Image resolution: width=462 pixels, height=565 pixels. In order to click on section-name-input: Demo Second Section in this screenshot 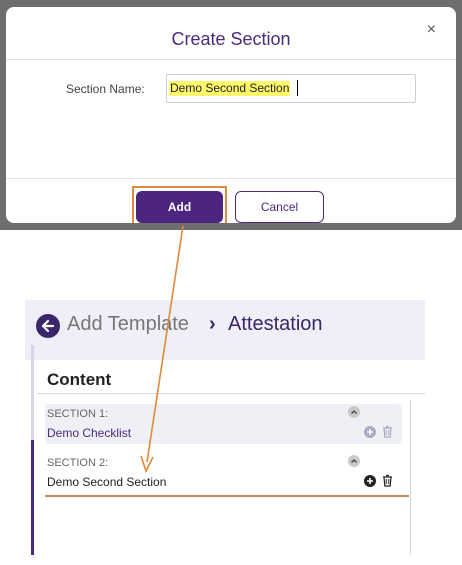, I will do `click(291, 88)`.